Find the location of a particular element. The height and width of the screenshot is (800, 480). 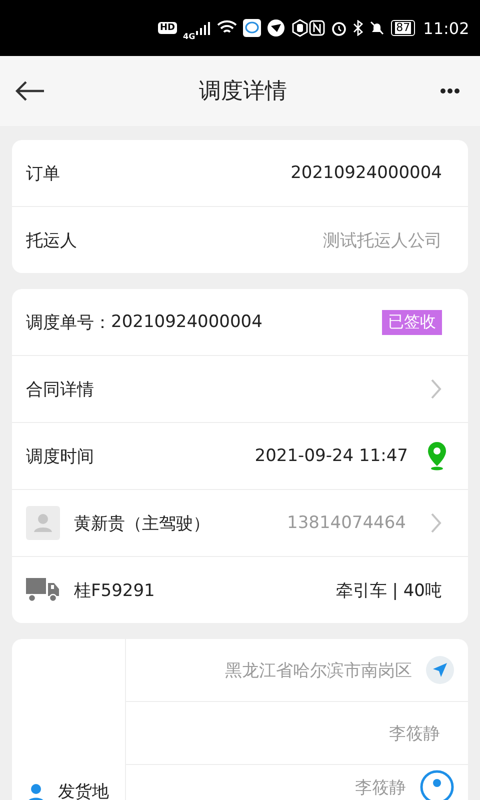

person-icon is located at coordinates (36, 791).